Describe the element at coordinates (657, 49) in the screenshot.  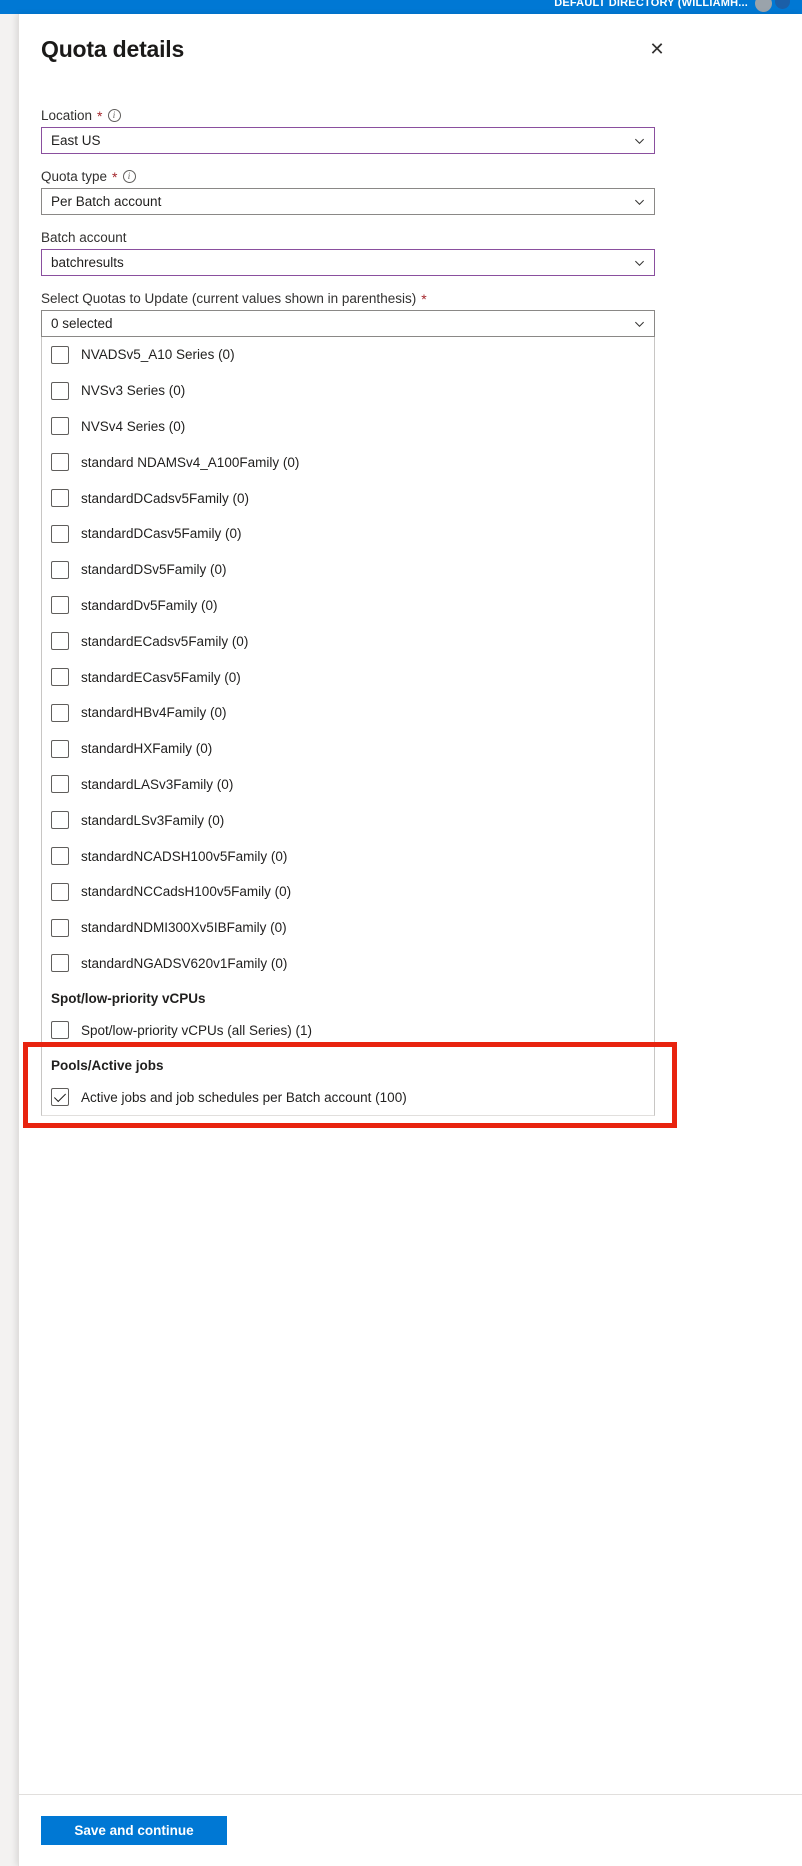
I see `close-icon: ✕` at that location.